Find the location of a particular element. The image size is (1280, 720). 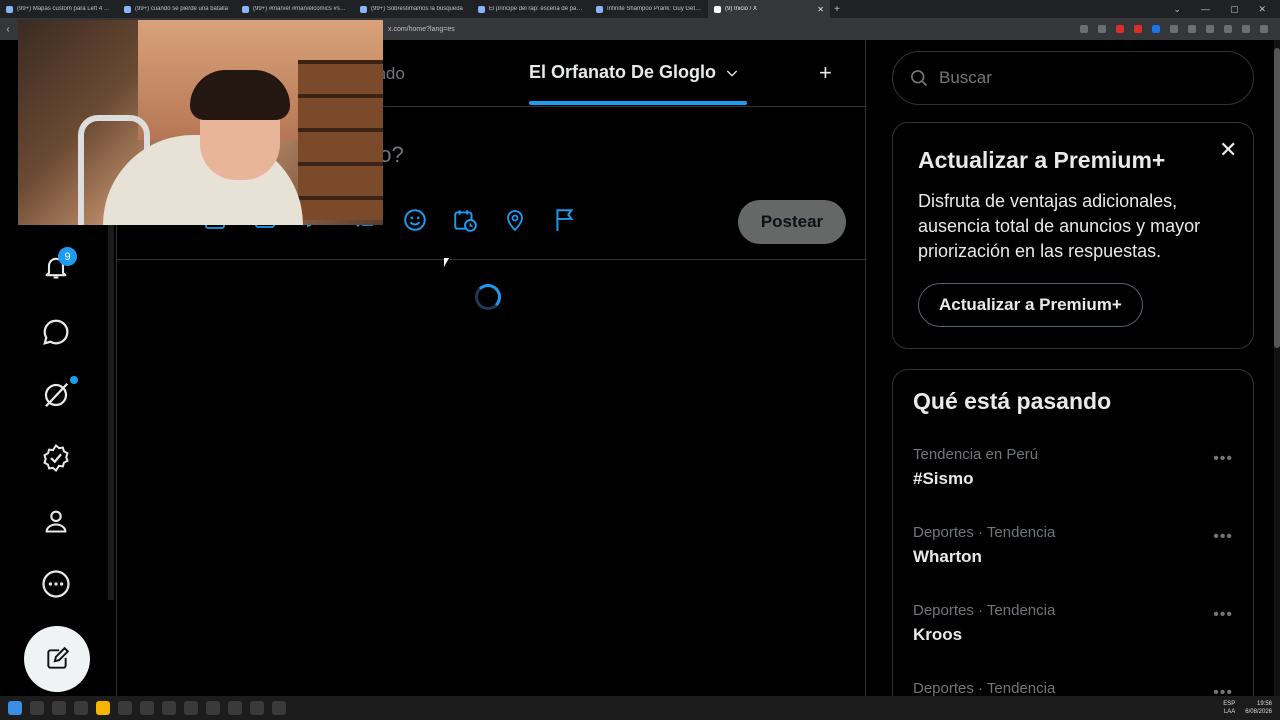

close-window-button: ✕ is located at coordinates (1262, 9).